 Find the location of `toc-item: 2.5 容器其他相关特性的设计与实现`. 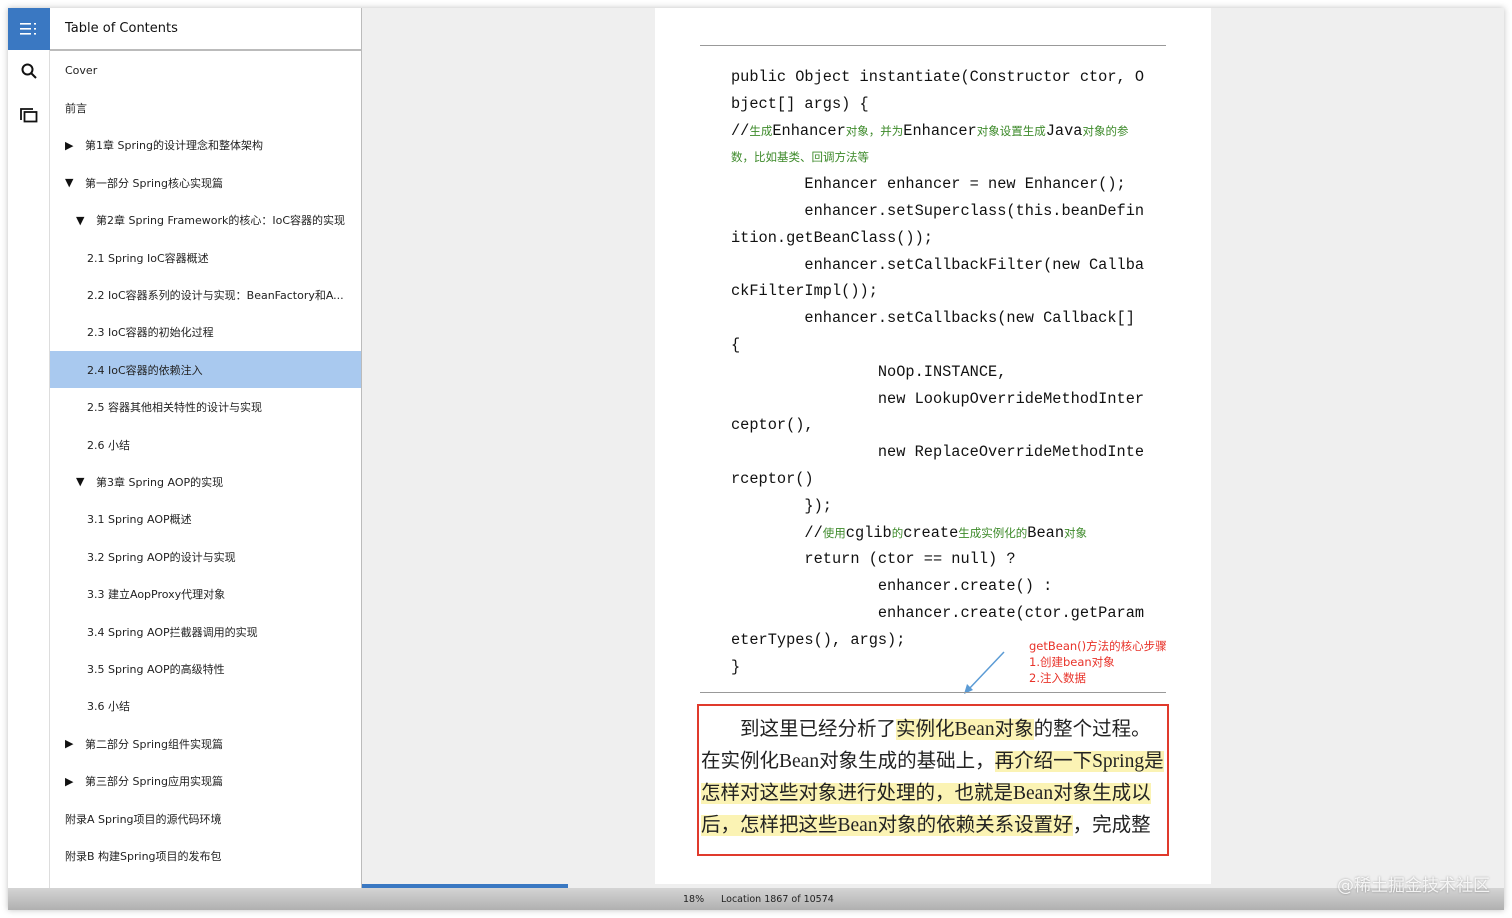

toc-item: 2.5 容器其他相关特性的设计与实现 is located at coordinates (205, 407).